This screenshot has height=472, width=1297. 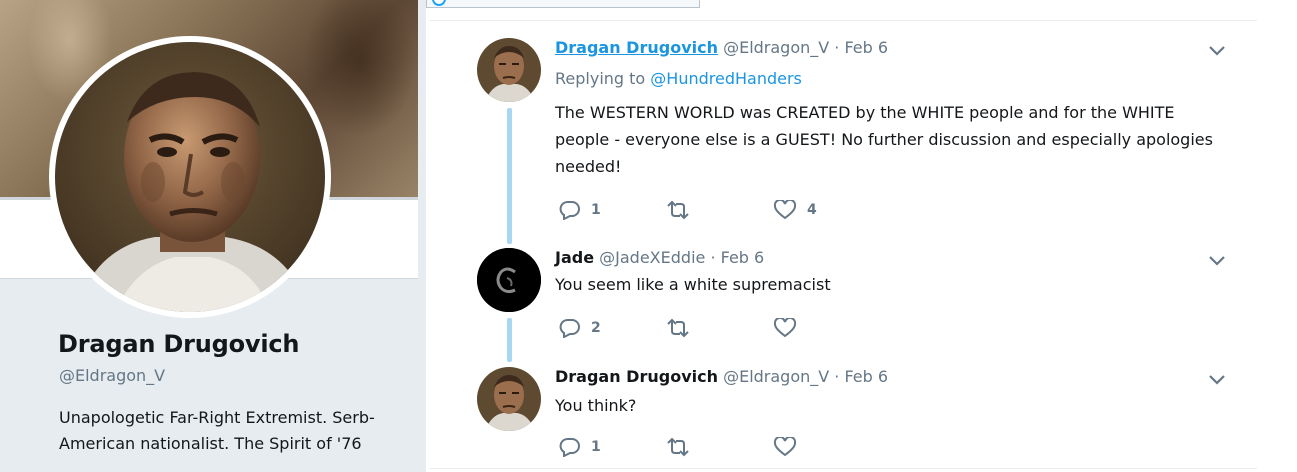 I want to click on profile-avatar-portrait, so click(x=190, y=177).